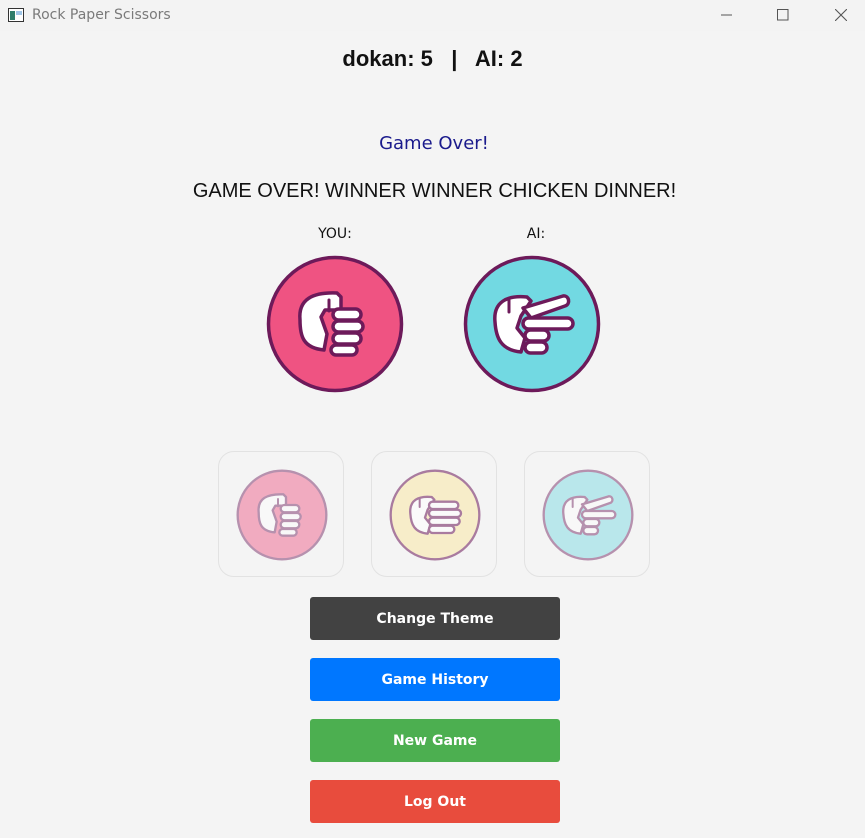  I want to click on choose-rock-button, so click(281, 514).